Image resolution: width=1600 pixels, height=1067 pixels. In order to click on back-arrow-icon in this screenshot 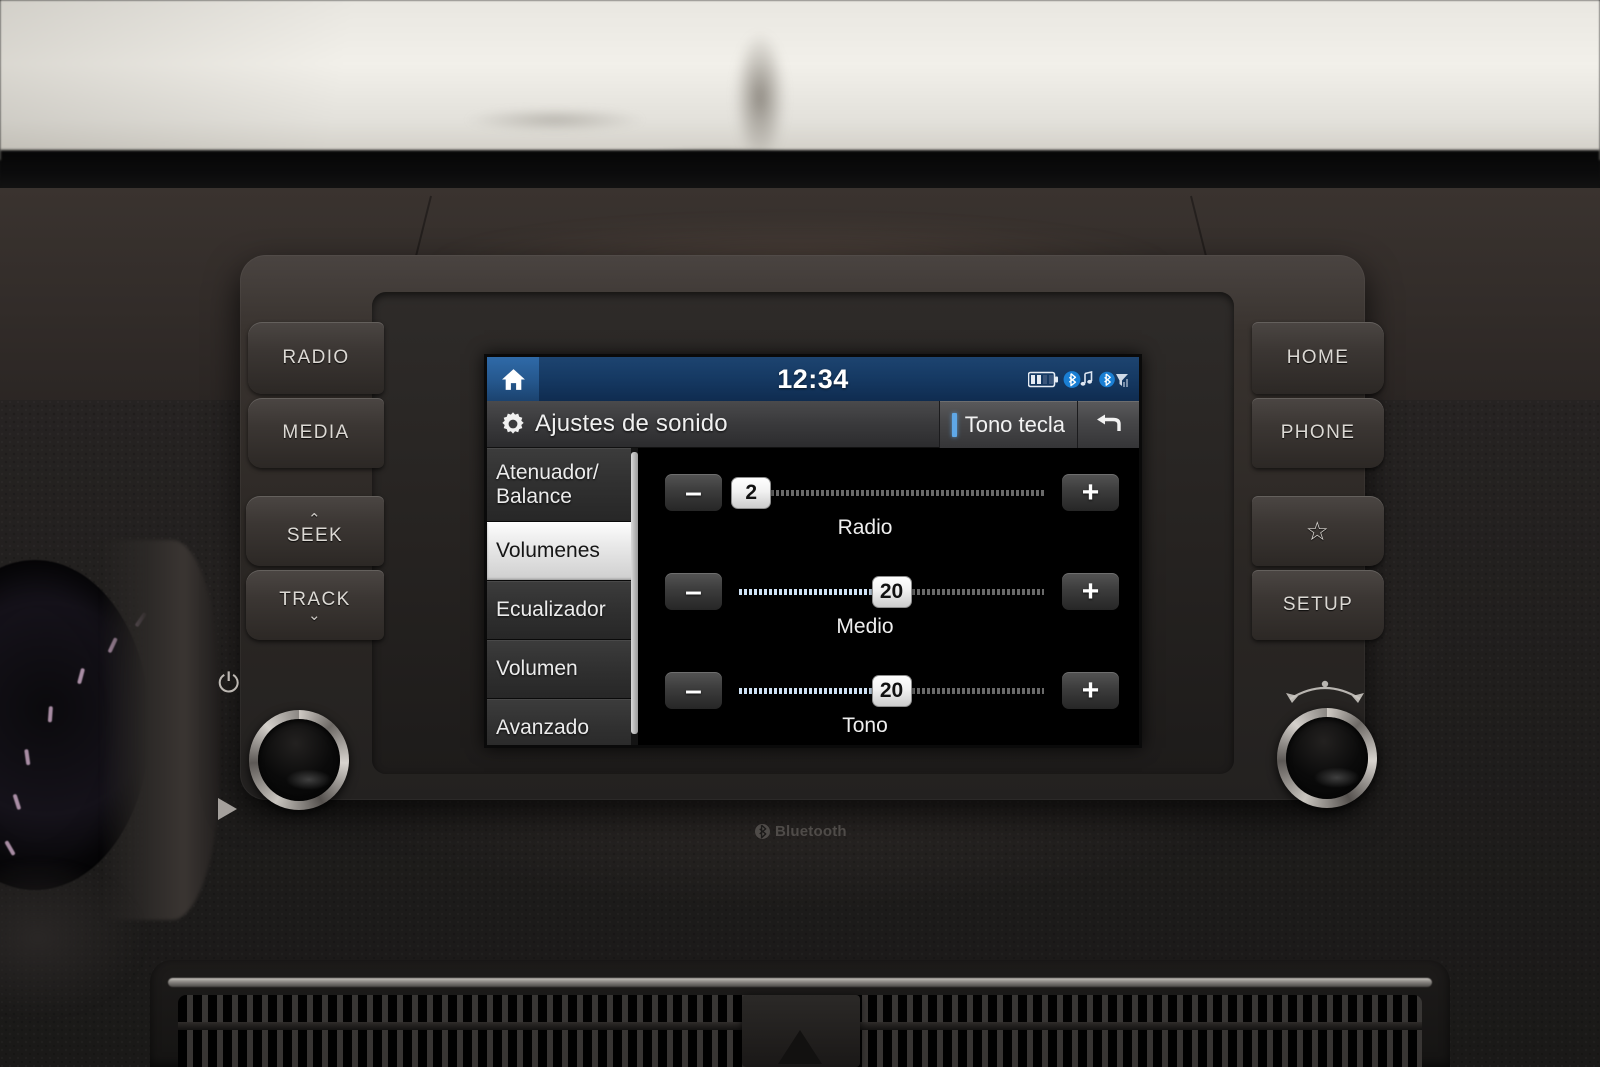, I will do `click(1108, 422)`.